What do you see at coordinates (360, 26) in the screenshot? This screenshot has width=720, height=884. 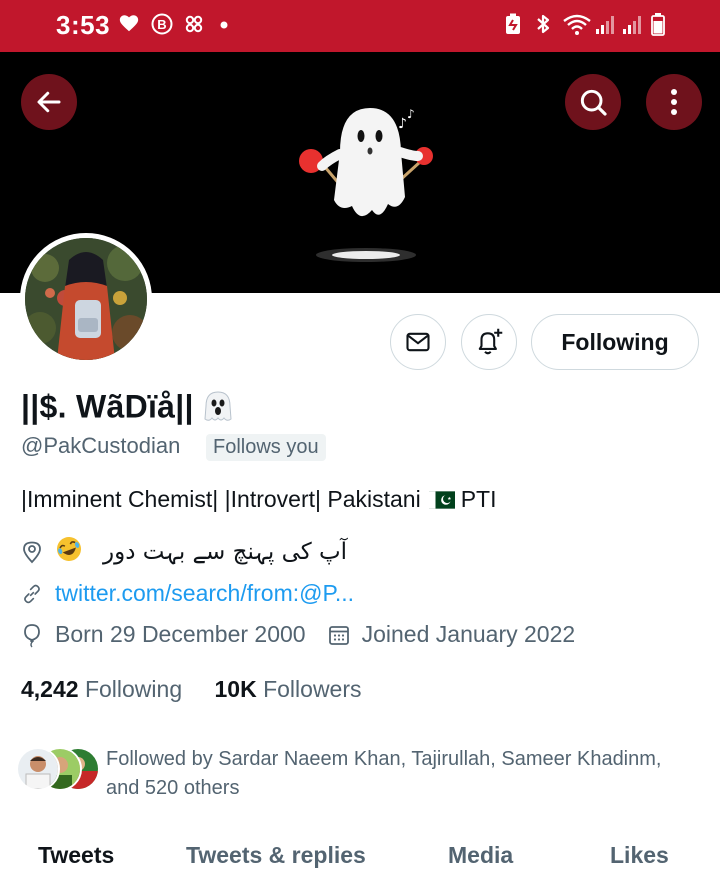 I see `status-bar: 3:53 B` at bounding box center [360, 26].